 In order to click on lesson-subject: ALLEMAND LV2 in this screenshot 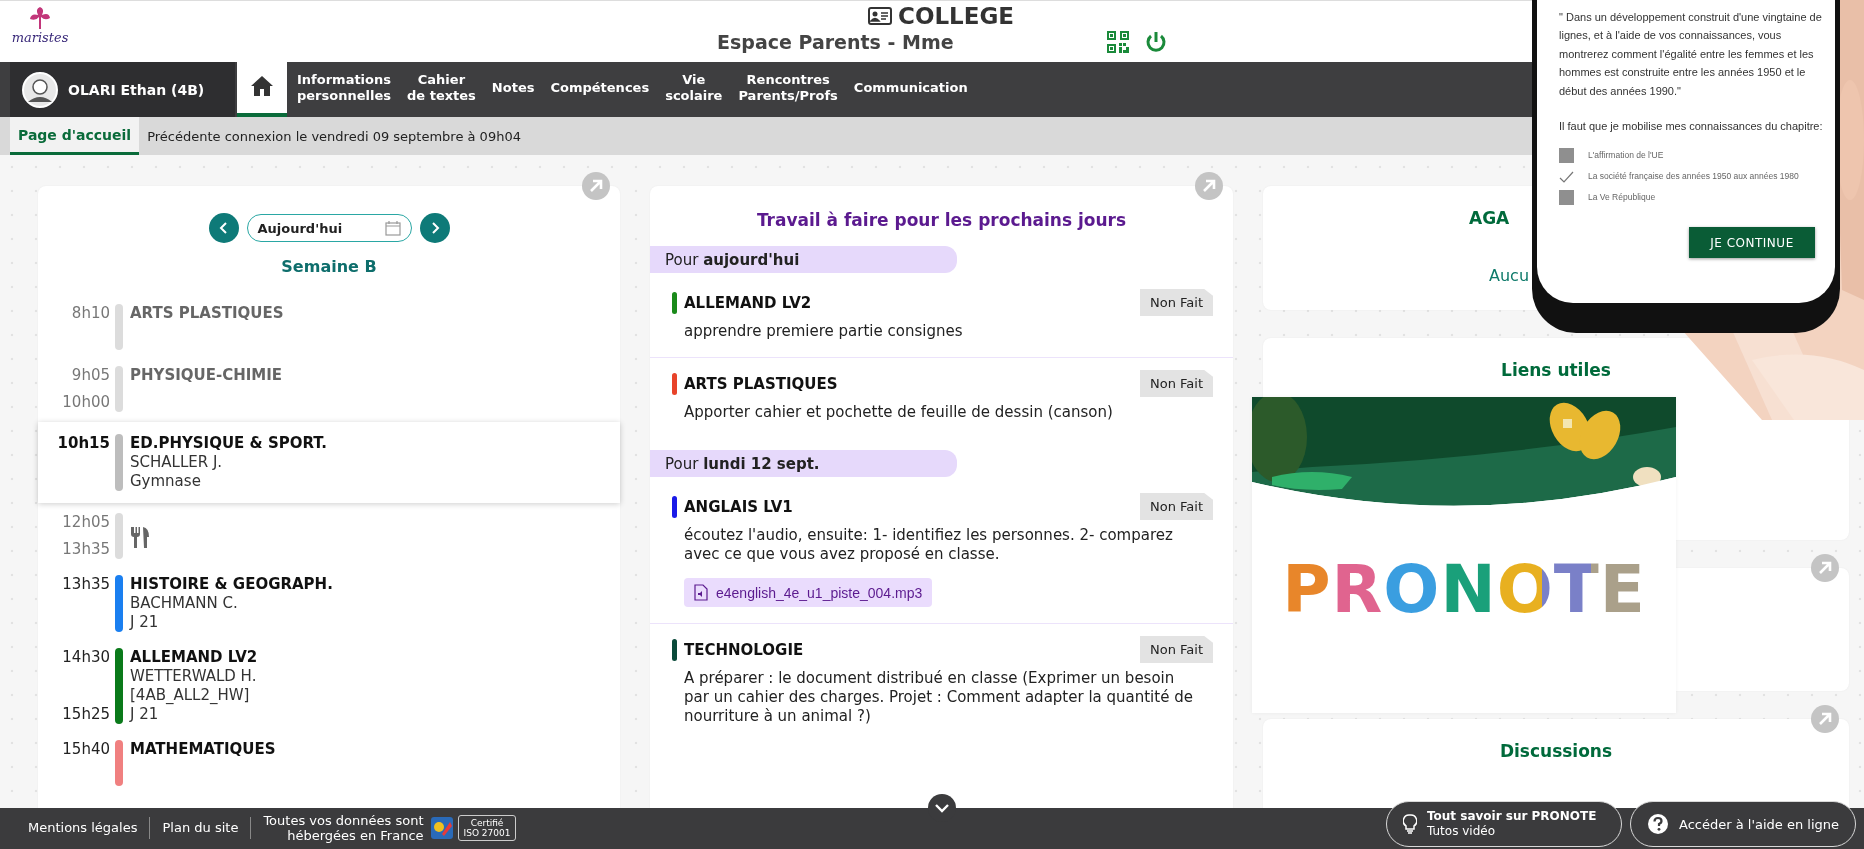, I will do `click(194, 657)`.